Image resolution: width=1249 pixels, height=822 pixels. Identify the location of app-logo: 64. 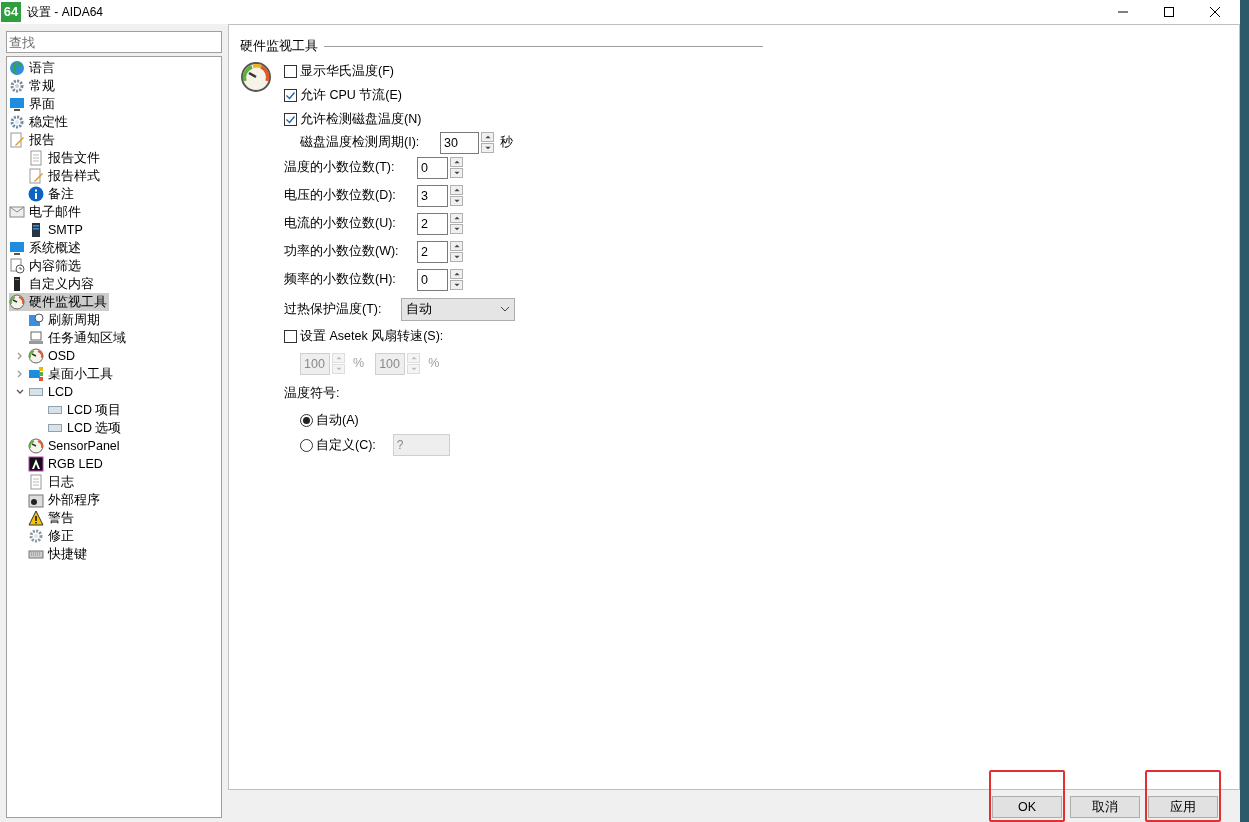
(11, 12).